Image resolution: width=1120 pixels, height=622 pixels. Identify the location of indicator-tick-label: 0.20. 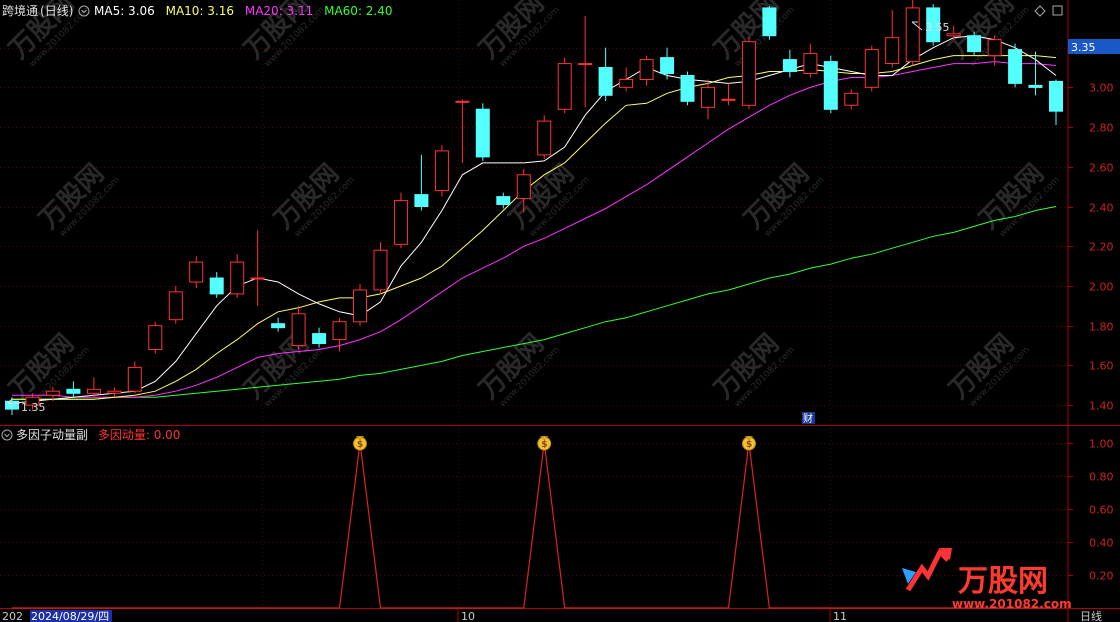
(1101, 576).